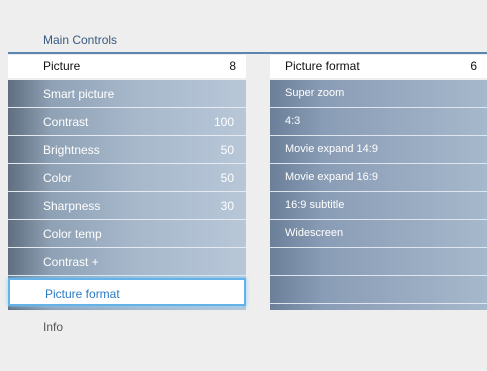 The height and width of the screenshot is (371, 487). I want to click on format-option-super-zoom: Super zoom, so click(378, 94).